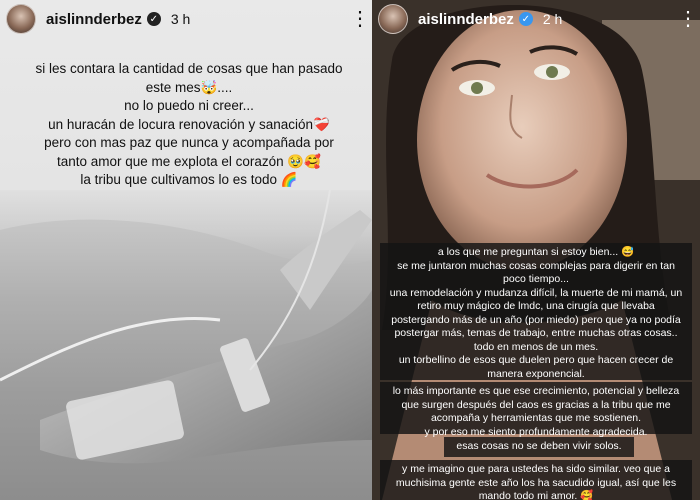 The width and height of the screenshot is (700, 500). I want to click on post-time: 2 h, so click(552, 19).